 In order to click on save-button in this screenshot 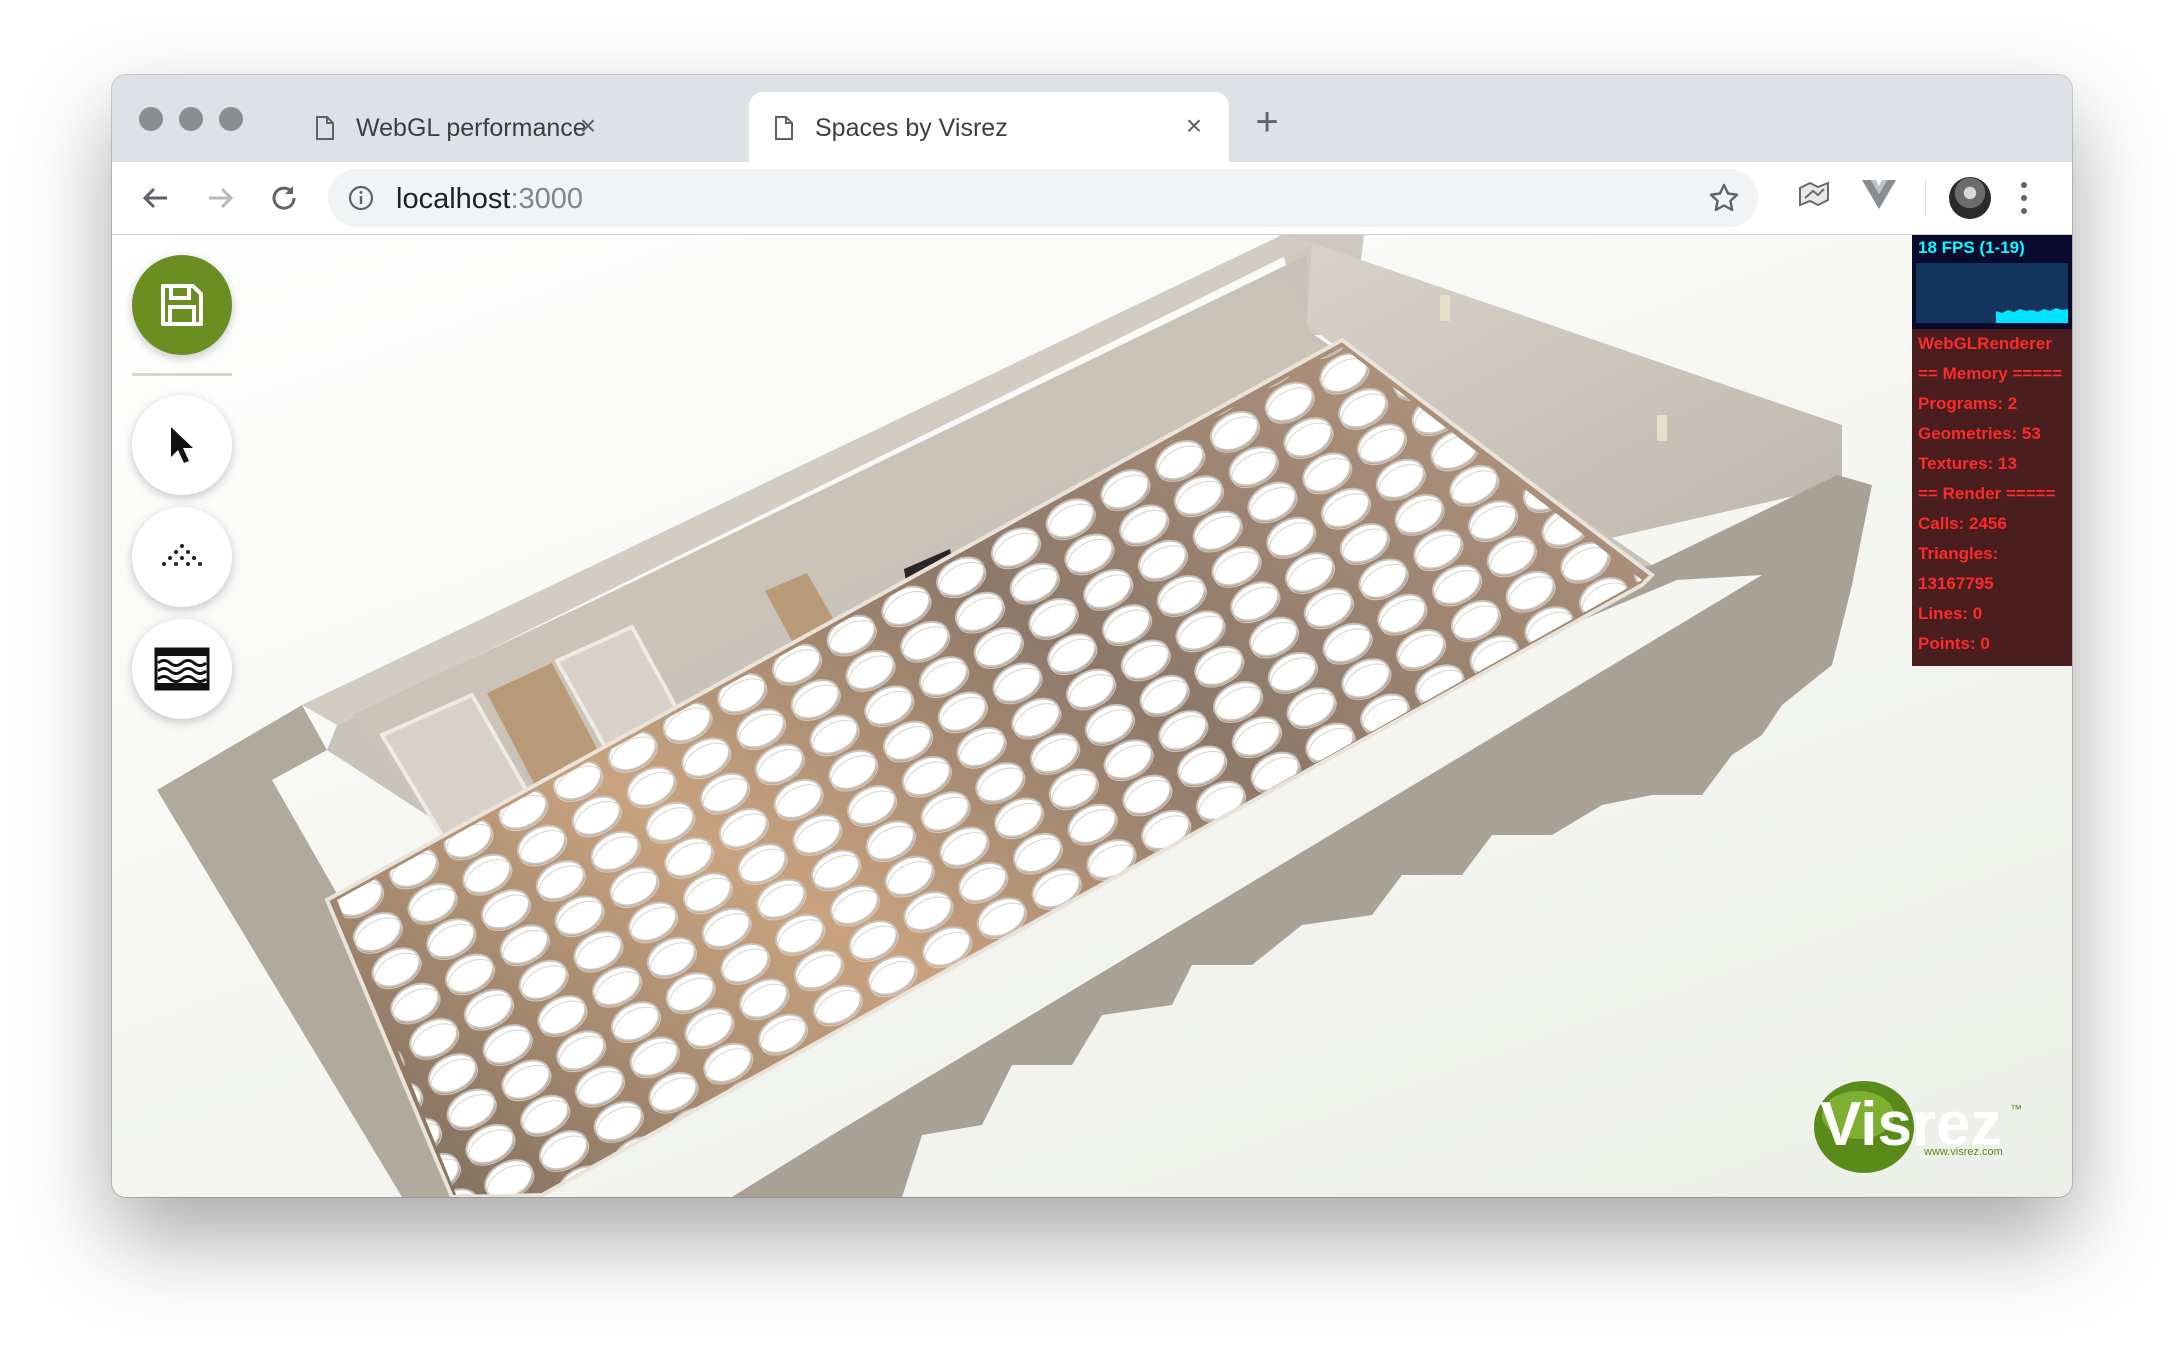, I will do `click(182, 305)`.